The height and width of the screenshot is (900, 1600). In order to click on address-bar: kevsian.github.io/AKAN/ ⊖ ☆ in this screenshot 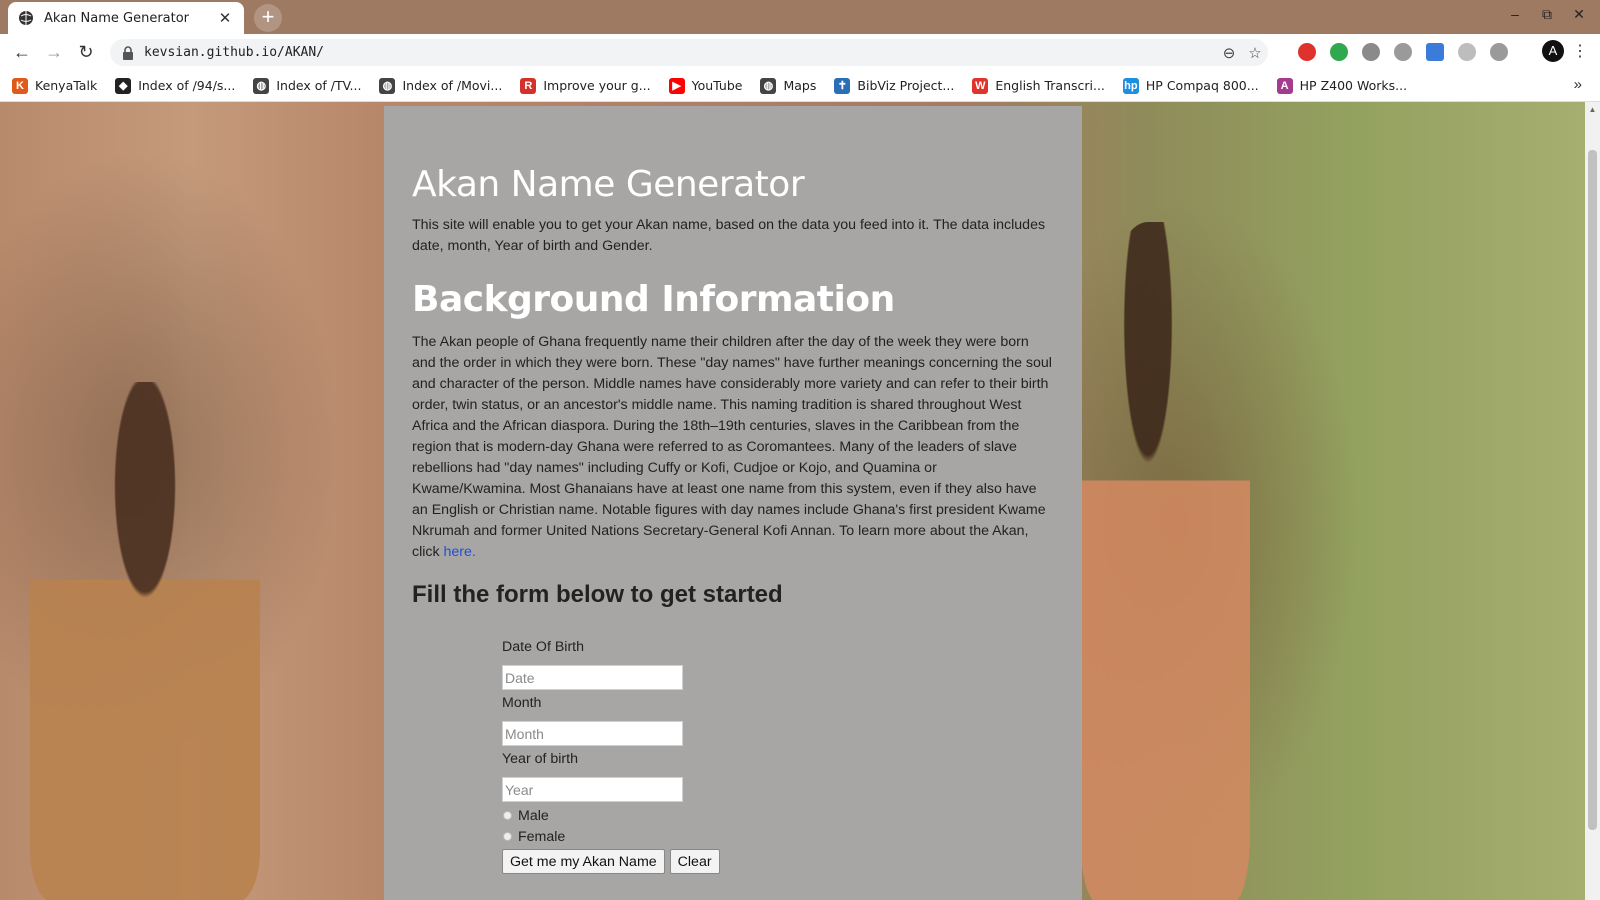, I will do `click(689, 52)`.